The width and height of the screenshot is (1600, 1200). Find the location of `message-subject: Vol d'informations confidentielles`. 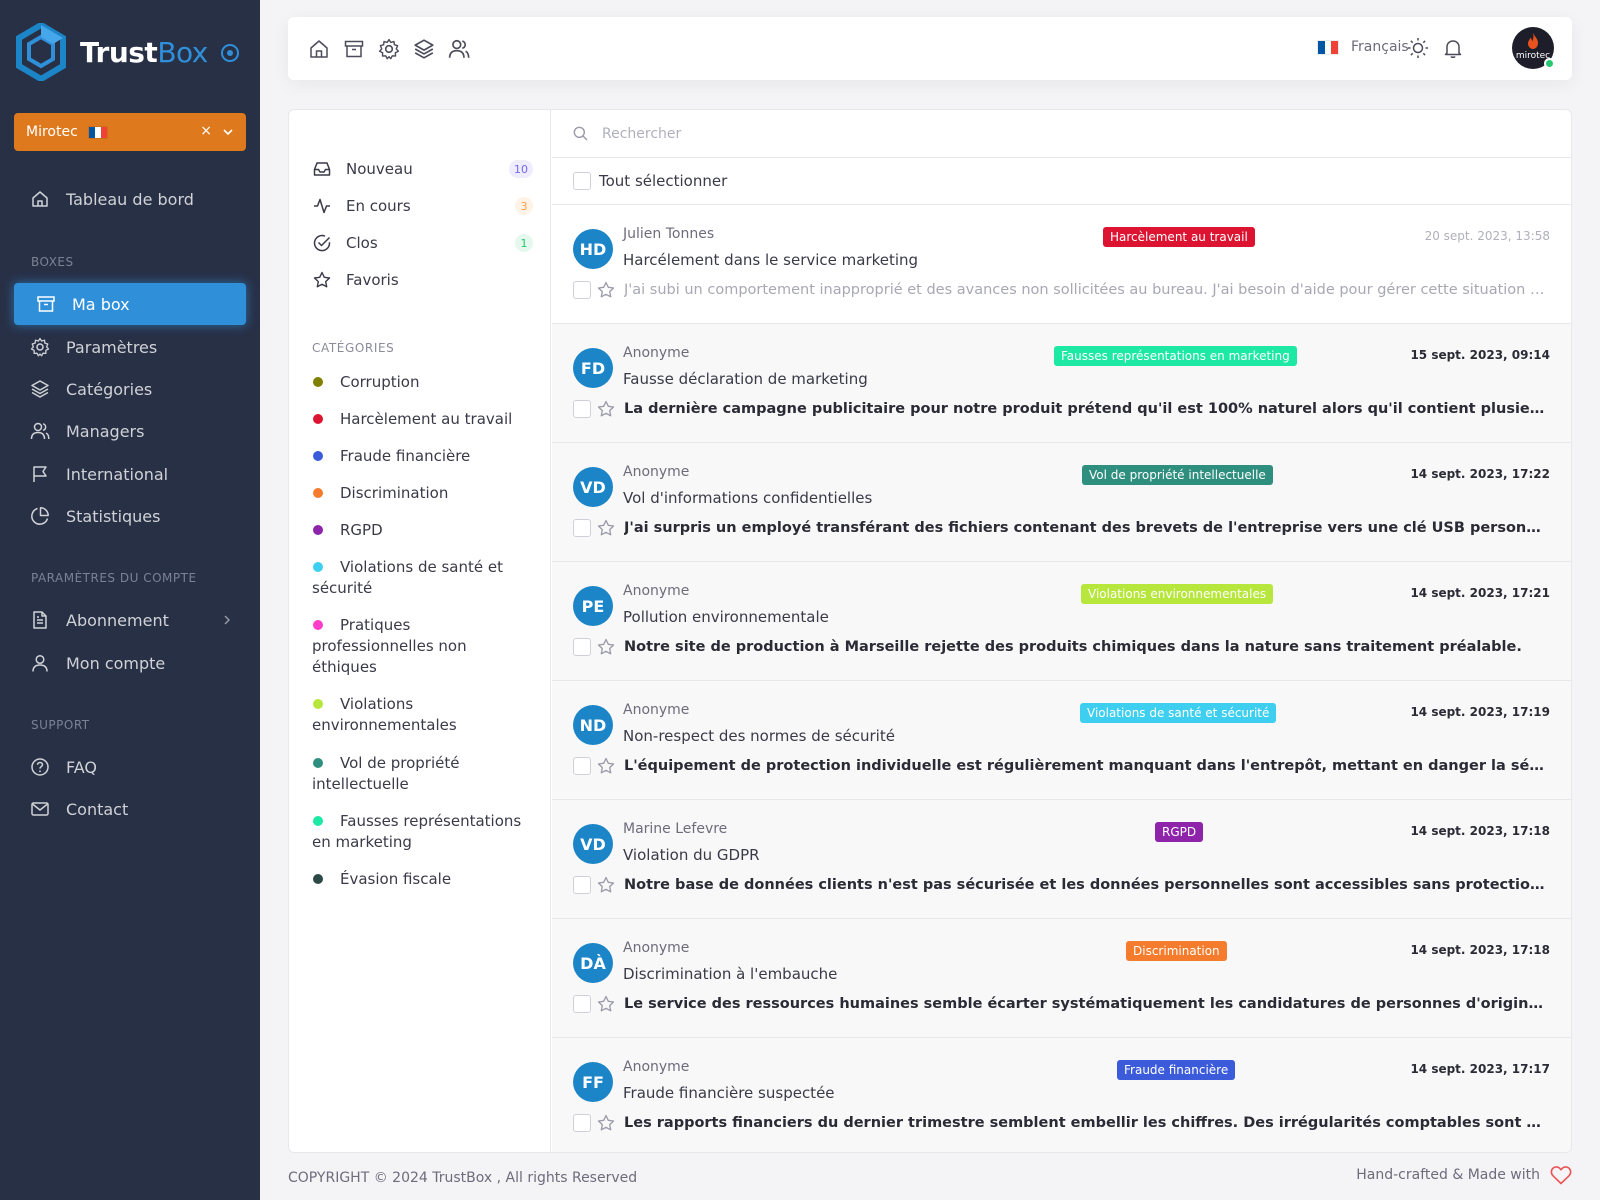

message-subject: Vol d'informations confidentielles is located at coordinates (748, 498).